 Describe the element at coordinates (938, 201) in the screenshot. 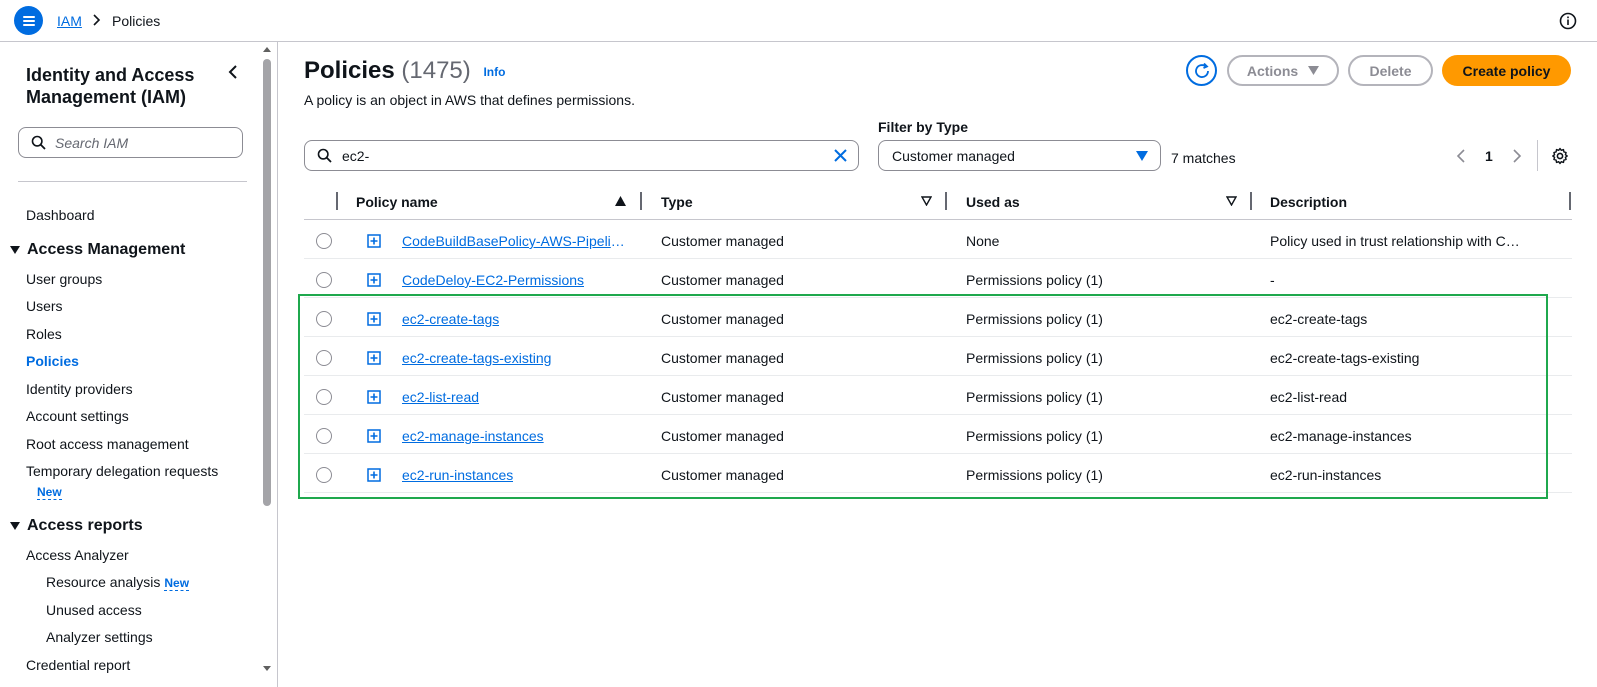

I see `table-header: Policy name Type Used as Description` at that location.